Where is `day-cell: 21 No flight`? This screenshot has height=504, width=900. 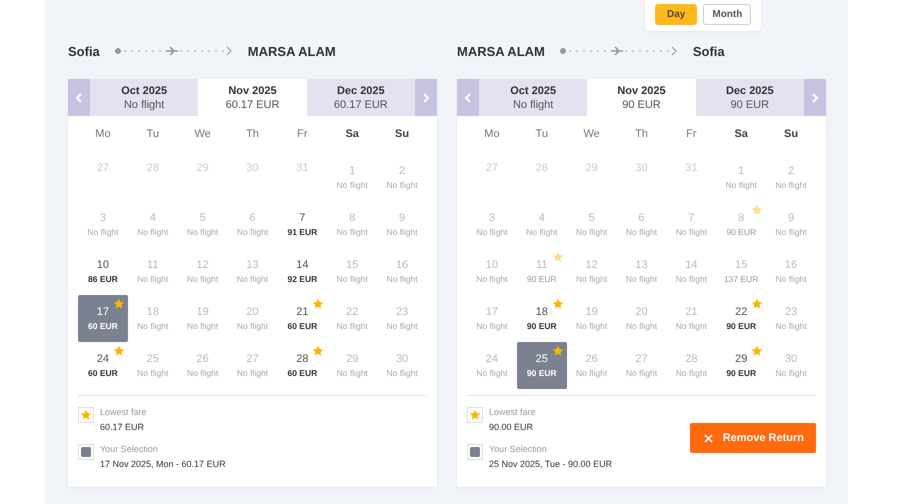 day-cell: 21 No flight is located at coordinates (691, 318).